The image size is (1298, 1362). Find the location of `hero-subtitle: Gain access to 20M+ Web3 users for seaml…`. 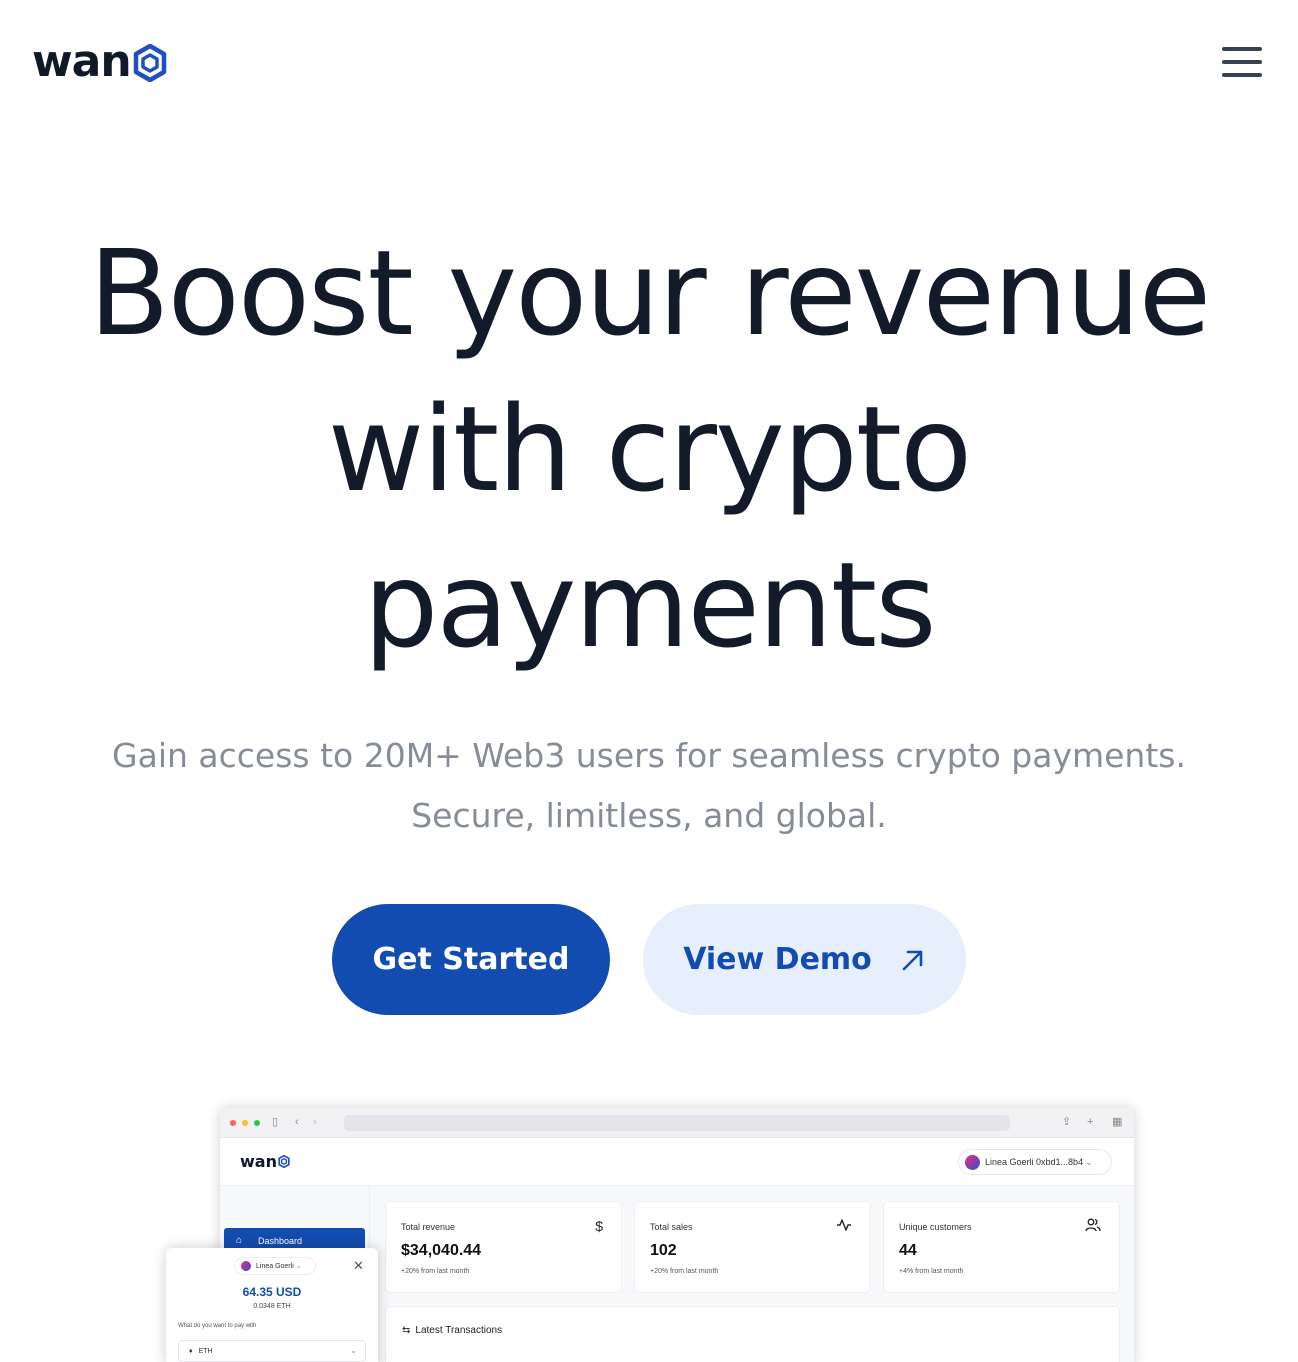

hero-subtitle: Gain access to 20M+ Web3 users for seaml… is located at coordinates (649, 786).